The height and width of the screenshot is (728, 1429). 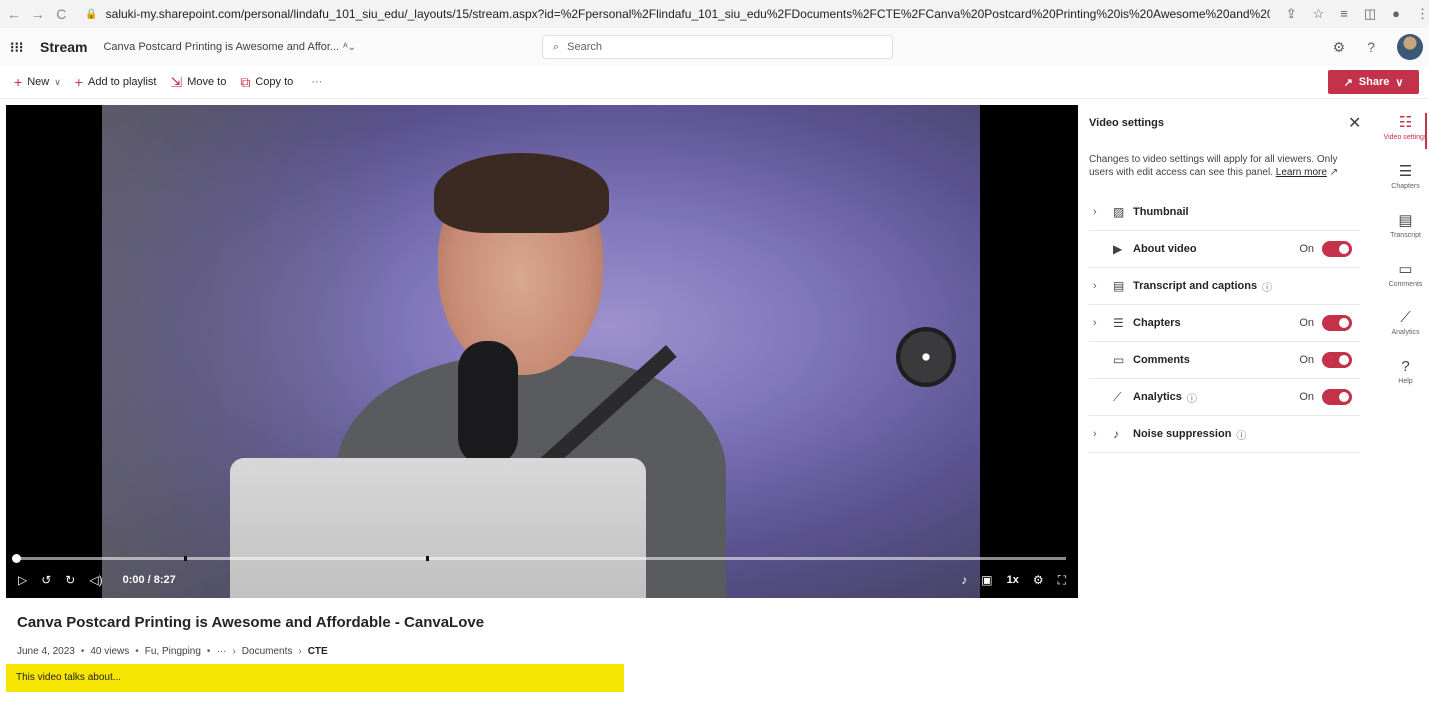 I want to click on tab-video-settings: ☷ Video settings, so click(x=1405, y=129).